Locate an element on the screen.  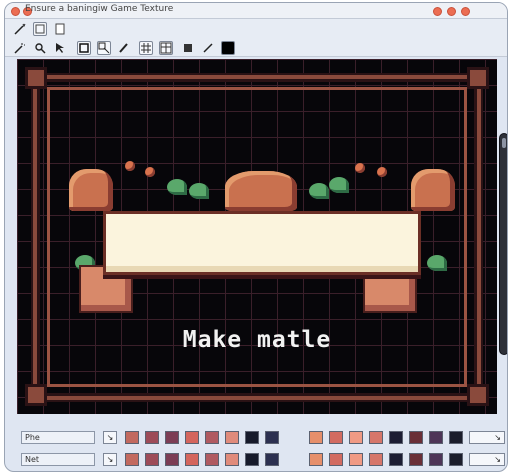
center-bush is located at coordinates (261, 191).